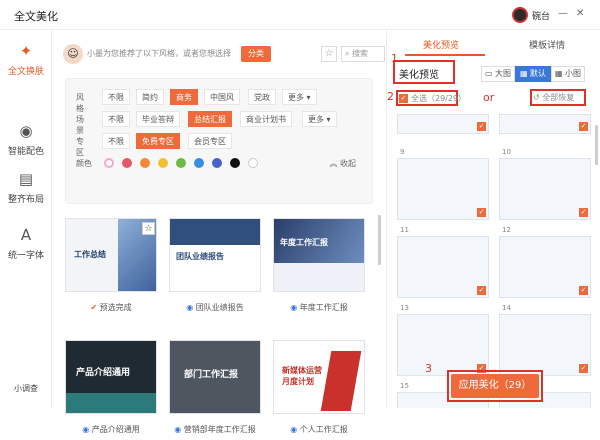 Image resolution: width=600 pixels, height=440 pixels. I want to click on slide-thumb: 11 ✓, so click(443, 262).